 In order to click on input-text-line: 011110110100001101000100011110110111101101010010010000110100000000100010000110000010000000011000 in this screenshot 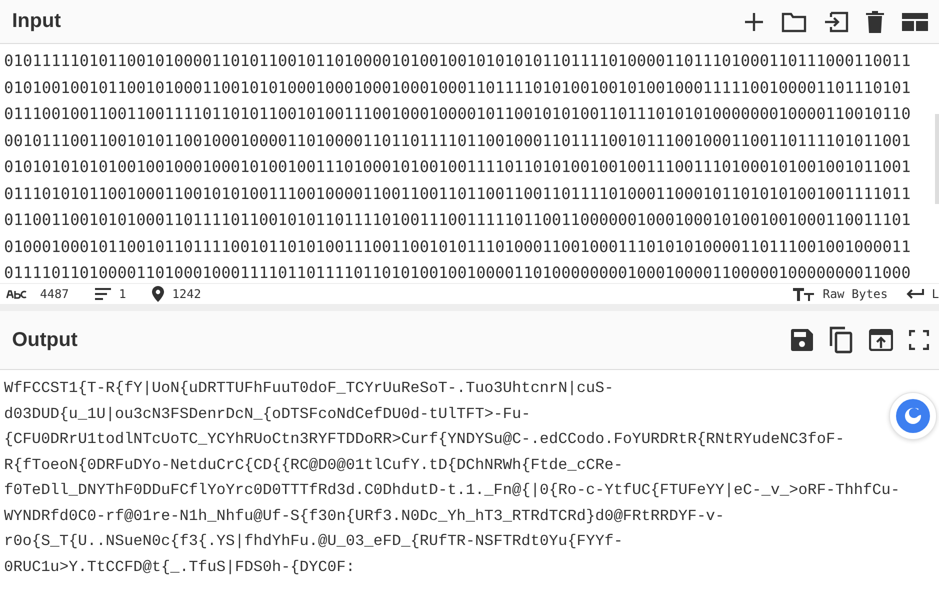, I will do `click(458, 272)`.